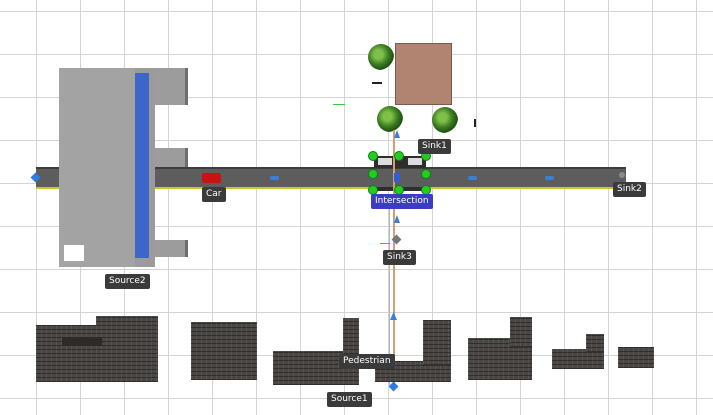  I want to click on sink1-label: Sink1, so click(434, 146).